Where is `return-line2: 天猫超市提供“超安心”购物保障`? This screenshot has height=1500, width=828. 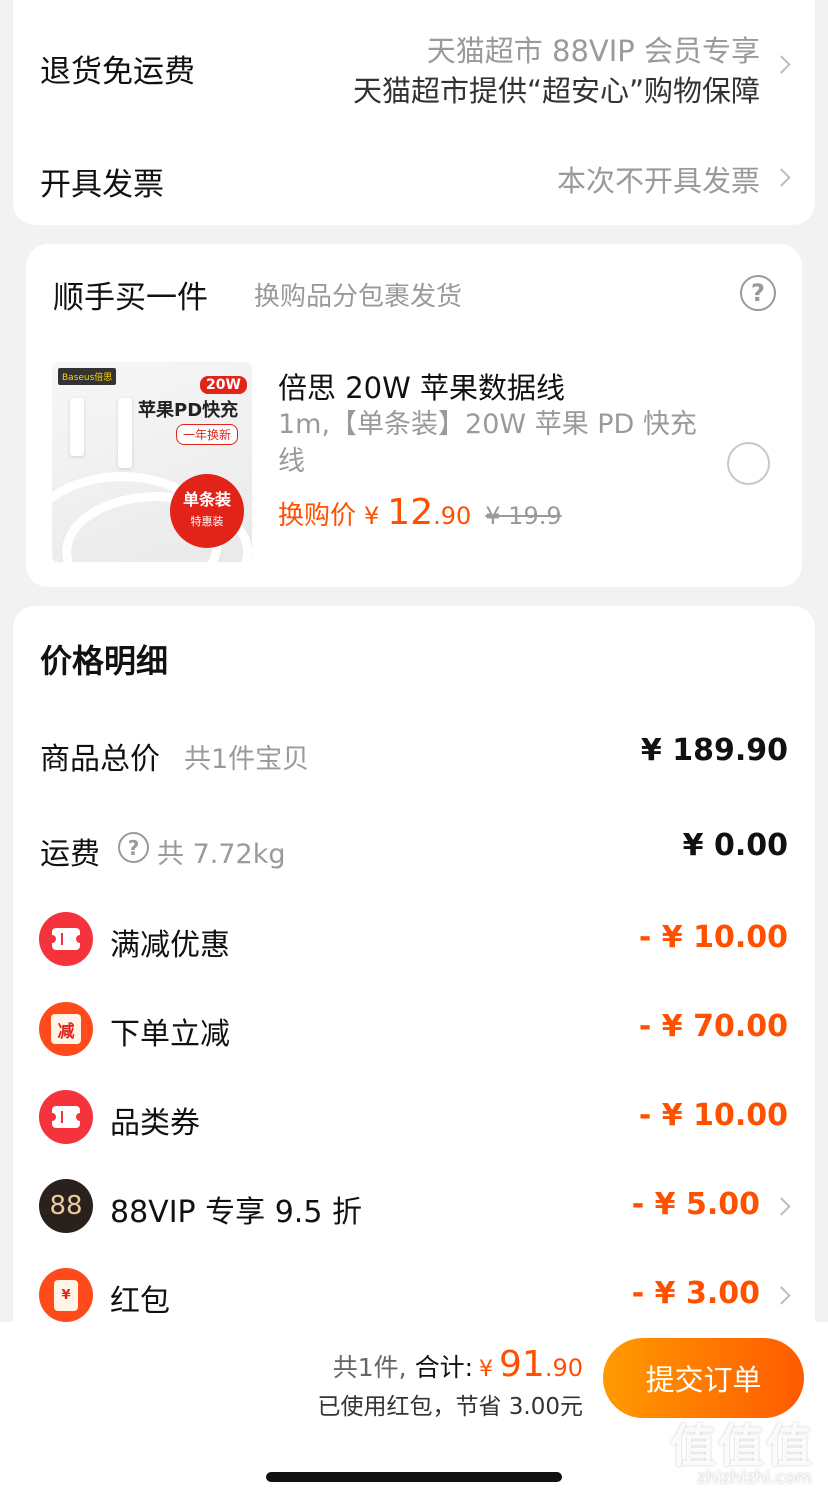 return-line2: 天猫超市提供“超安心”购物保障 is located at coordinates (556, 91).